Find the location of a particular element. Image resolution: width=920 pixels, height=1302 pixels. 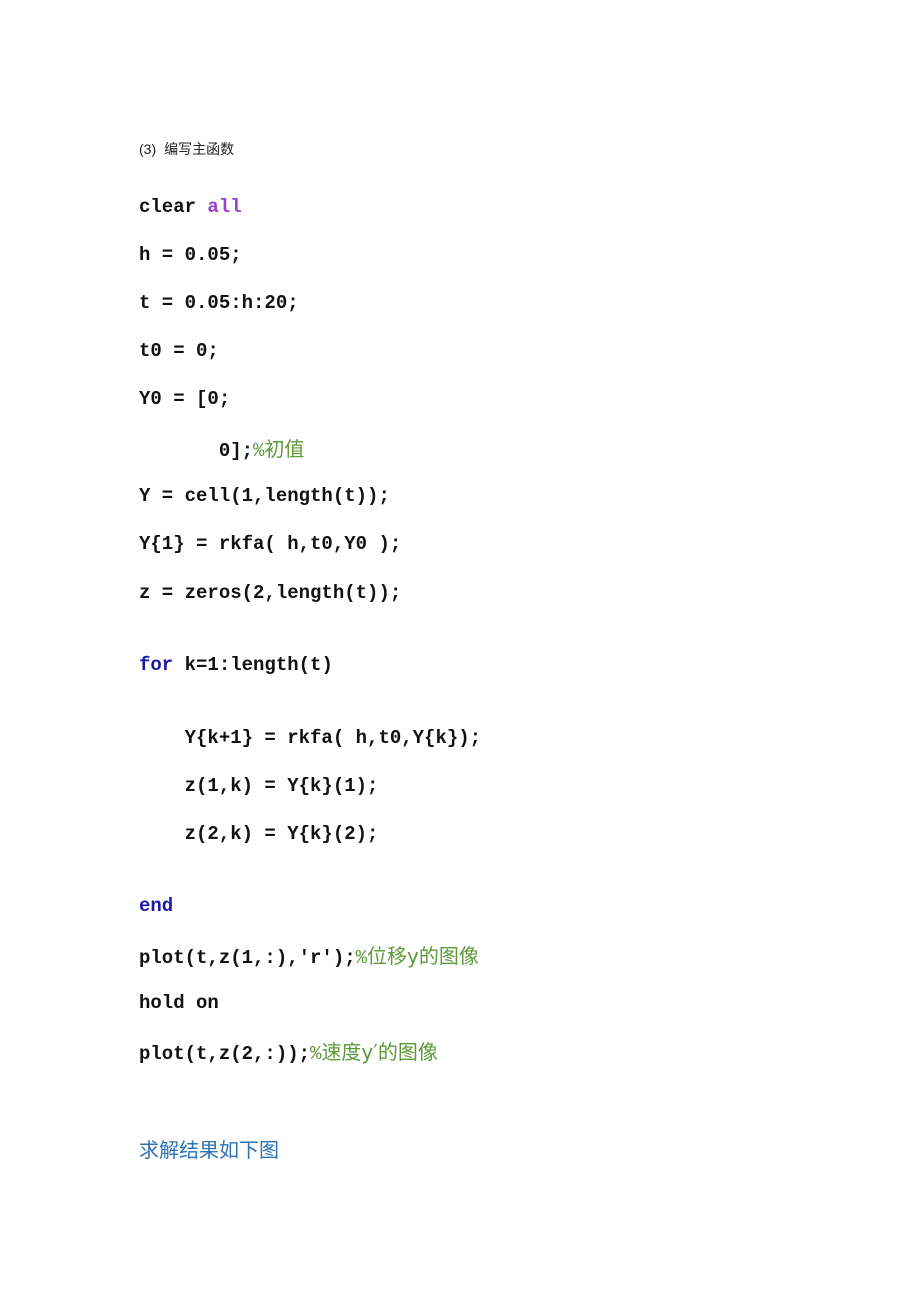

section-heading: (3) 编写主函数 is located at coordinates (186, 149).